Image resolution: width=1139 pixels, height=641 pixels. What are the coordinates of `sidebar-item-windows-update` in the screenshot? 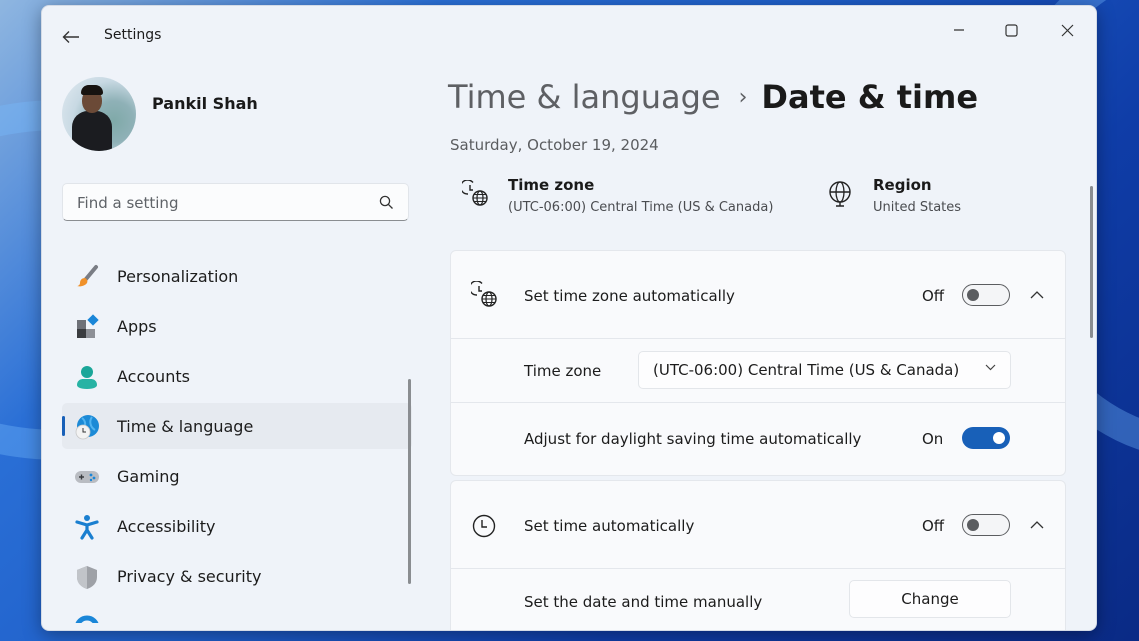 It's located at (237, 613).